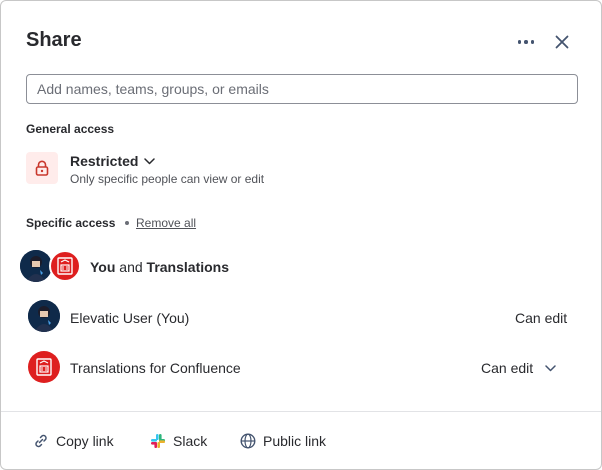 The height and width of the screenshot is (470, 602). I want to click on general-access-description: Only specific people can view or edit, so click(167, 179).